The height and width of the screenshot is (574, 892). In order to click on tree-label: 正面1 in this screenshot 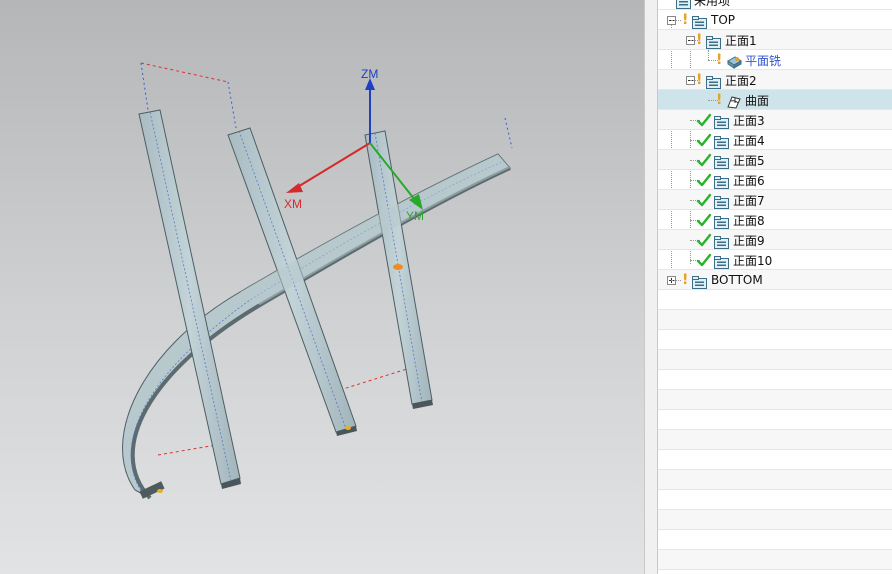, I will do `click(741, 40)`.